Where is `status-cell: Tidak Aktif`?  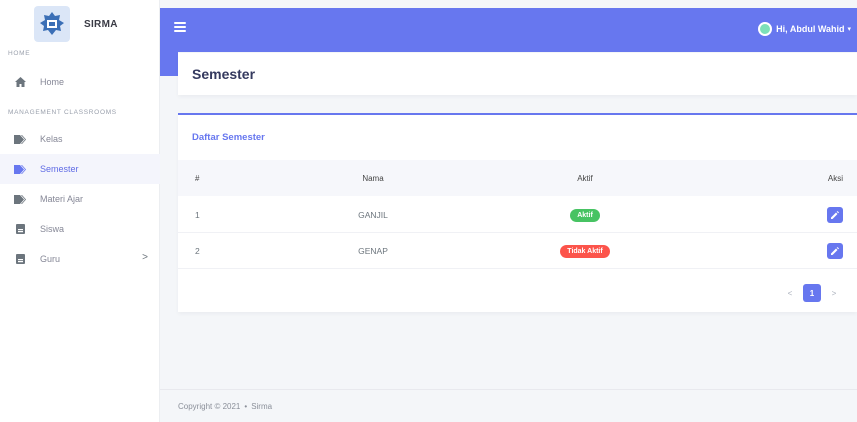 status-cell: Tidak Aktif is located at coordinates (585, 251).